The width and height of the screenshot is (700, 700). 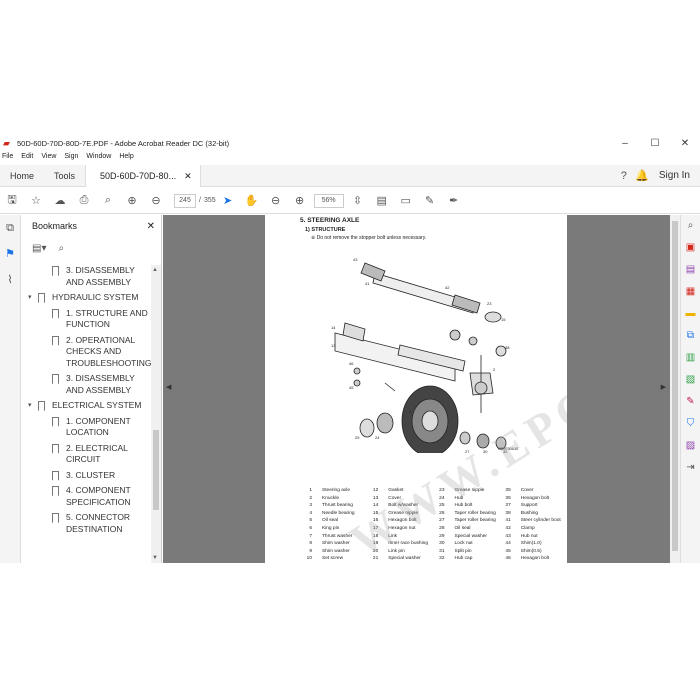 I want to click on page-thumbnails-icon: ⧉, so click(x=10, y=228).